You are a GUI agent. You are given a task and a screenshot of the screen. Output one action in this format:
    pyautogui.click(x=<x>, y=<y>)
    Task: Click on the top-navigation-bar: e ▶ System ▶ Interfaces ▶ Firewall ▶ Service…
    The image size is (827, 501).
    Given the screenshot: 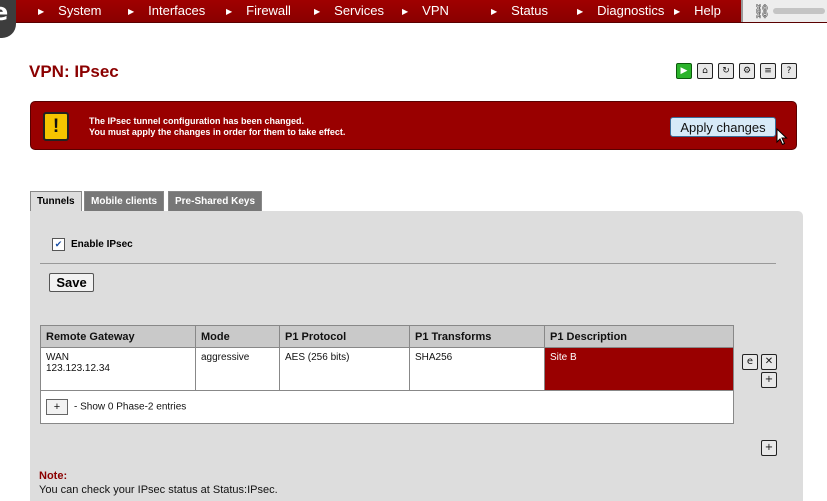 What is the action you would take?
    pyautogui.click(x=413, y=19)
    